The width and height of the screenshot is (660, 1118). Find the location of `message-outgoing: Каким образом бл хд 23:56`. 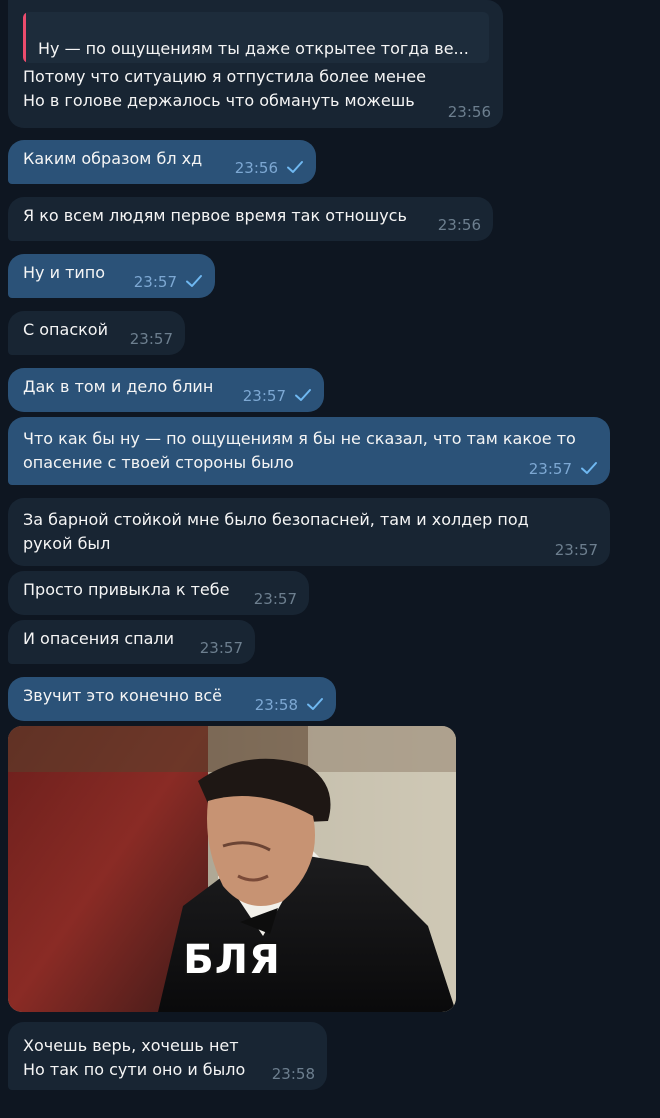

message-outgoing: Каким образом бл хд 23:56 is located at coordinates (162, 162).